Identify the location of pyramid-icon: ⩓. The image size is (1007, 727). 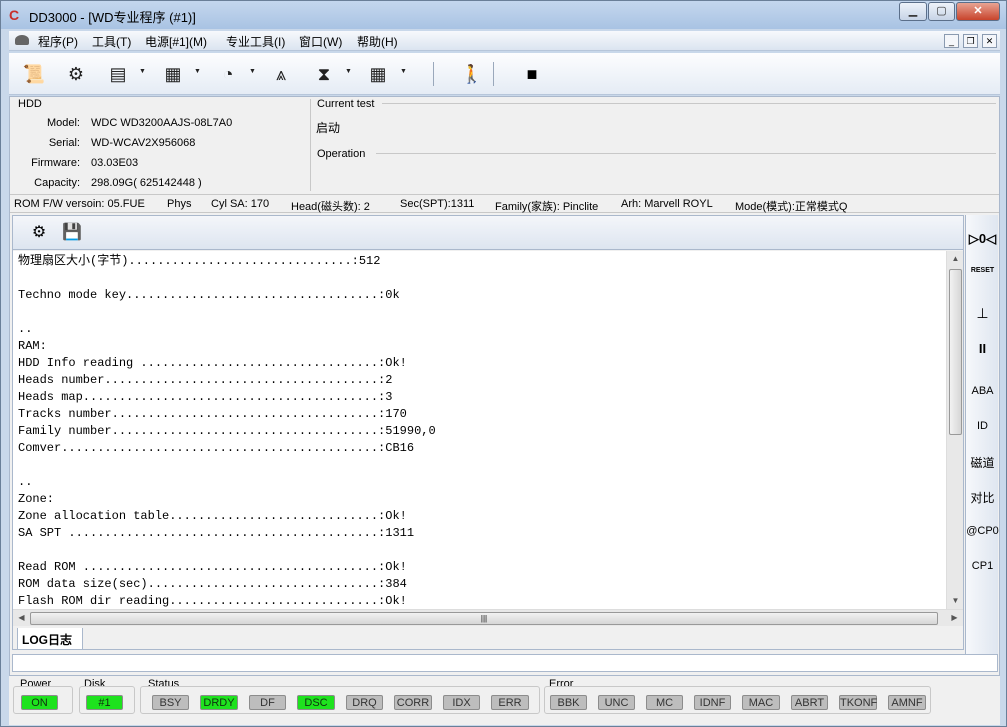
(281, 74).